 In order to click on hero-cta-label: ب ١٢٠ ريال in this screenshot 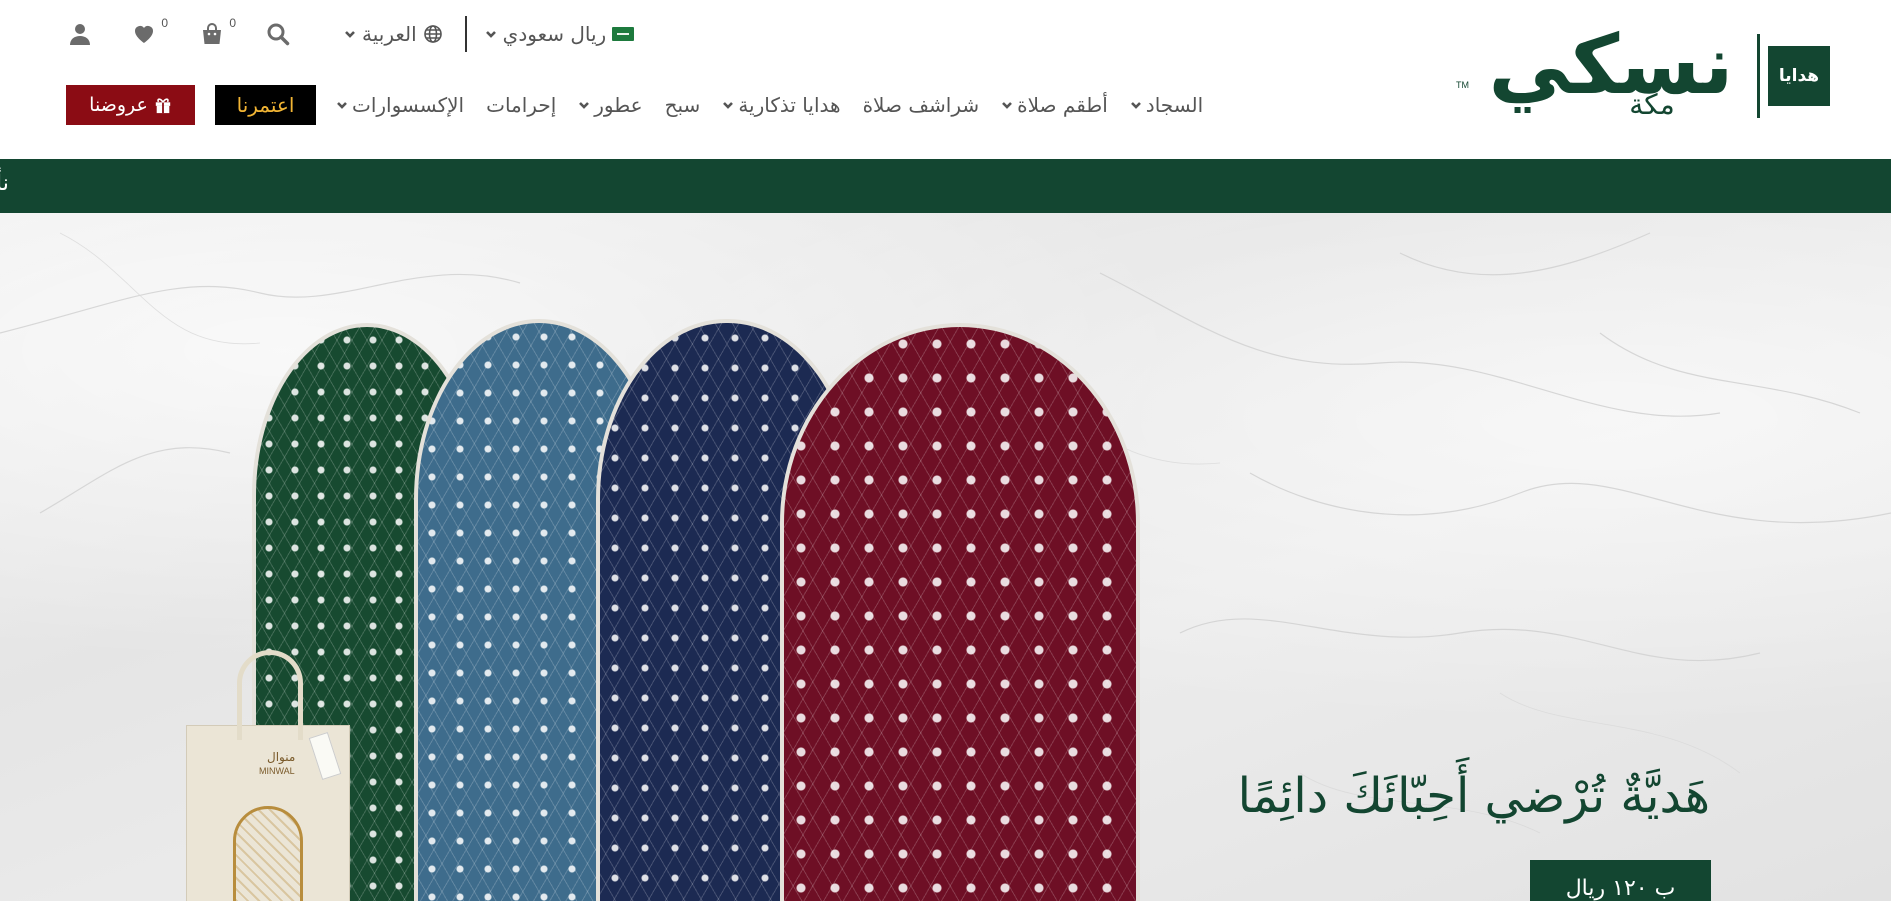, I will do `click(1620, 888)`.